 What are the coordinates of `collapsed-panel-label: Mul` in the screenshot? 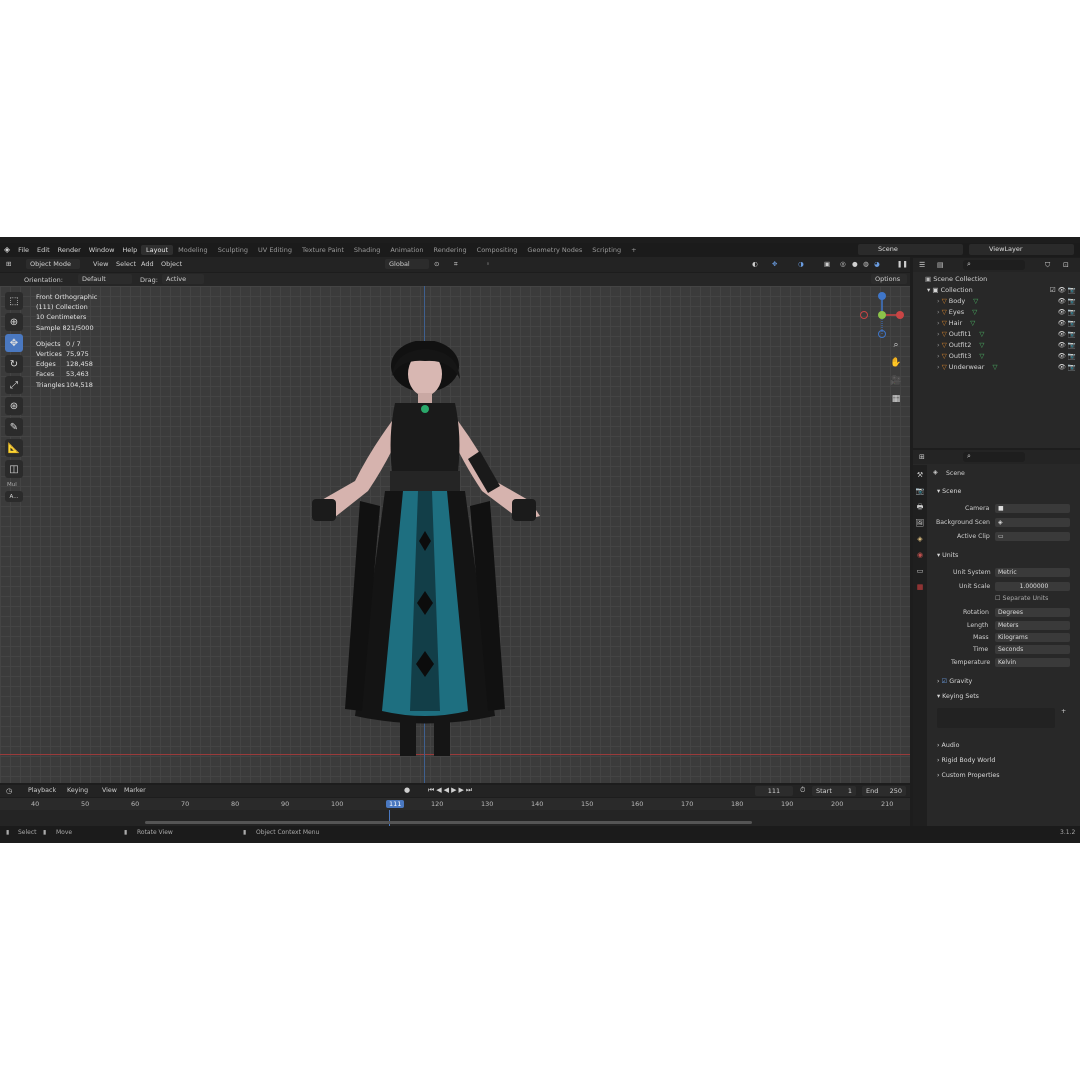 It's located at (16, 485).